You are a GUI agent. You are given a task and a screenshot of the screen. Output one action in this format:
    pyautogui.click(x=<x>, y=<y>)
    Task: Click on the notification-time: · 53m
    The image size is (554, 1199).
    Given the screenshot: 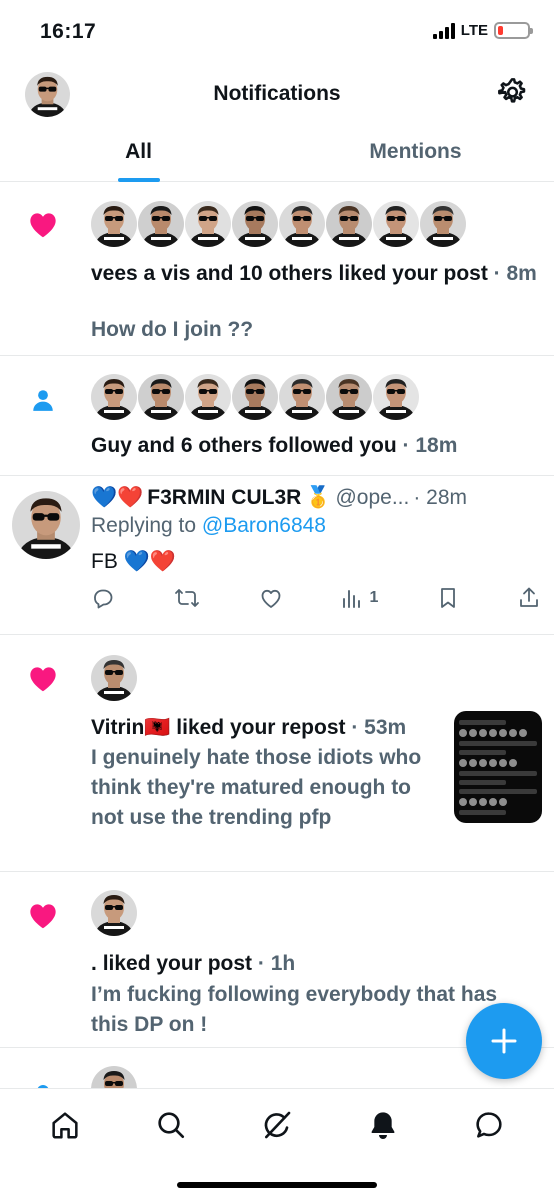 What is the action you would take?
    pyautogui.click(x=379, y=727)
    